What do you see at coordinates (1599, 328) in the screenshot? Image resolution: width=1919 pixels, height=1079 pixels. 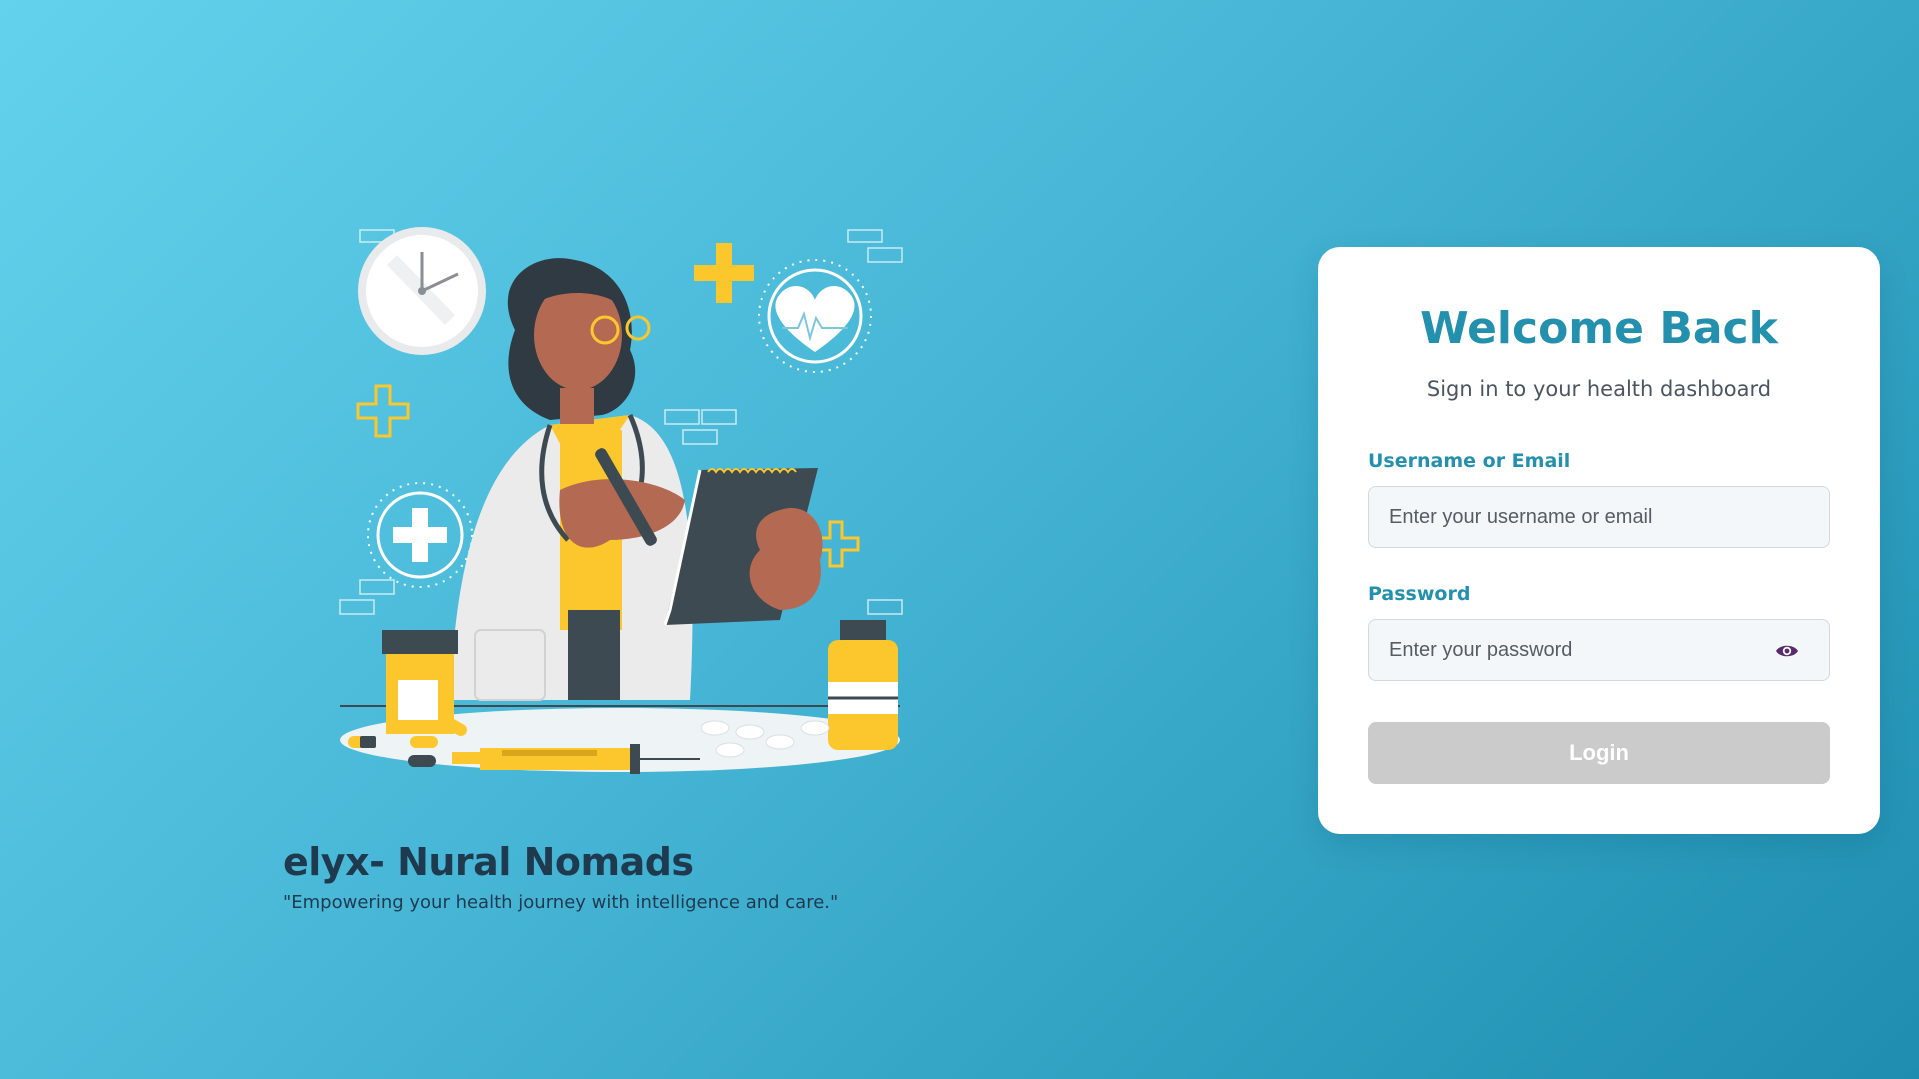 I see `login-title: Welcome Back` at bounding box center [1599, 328].